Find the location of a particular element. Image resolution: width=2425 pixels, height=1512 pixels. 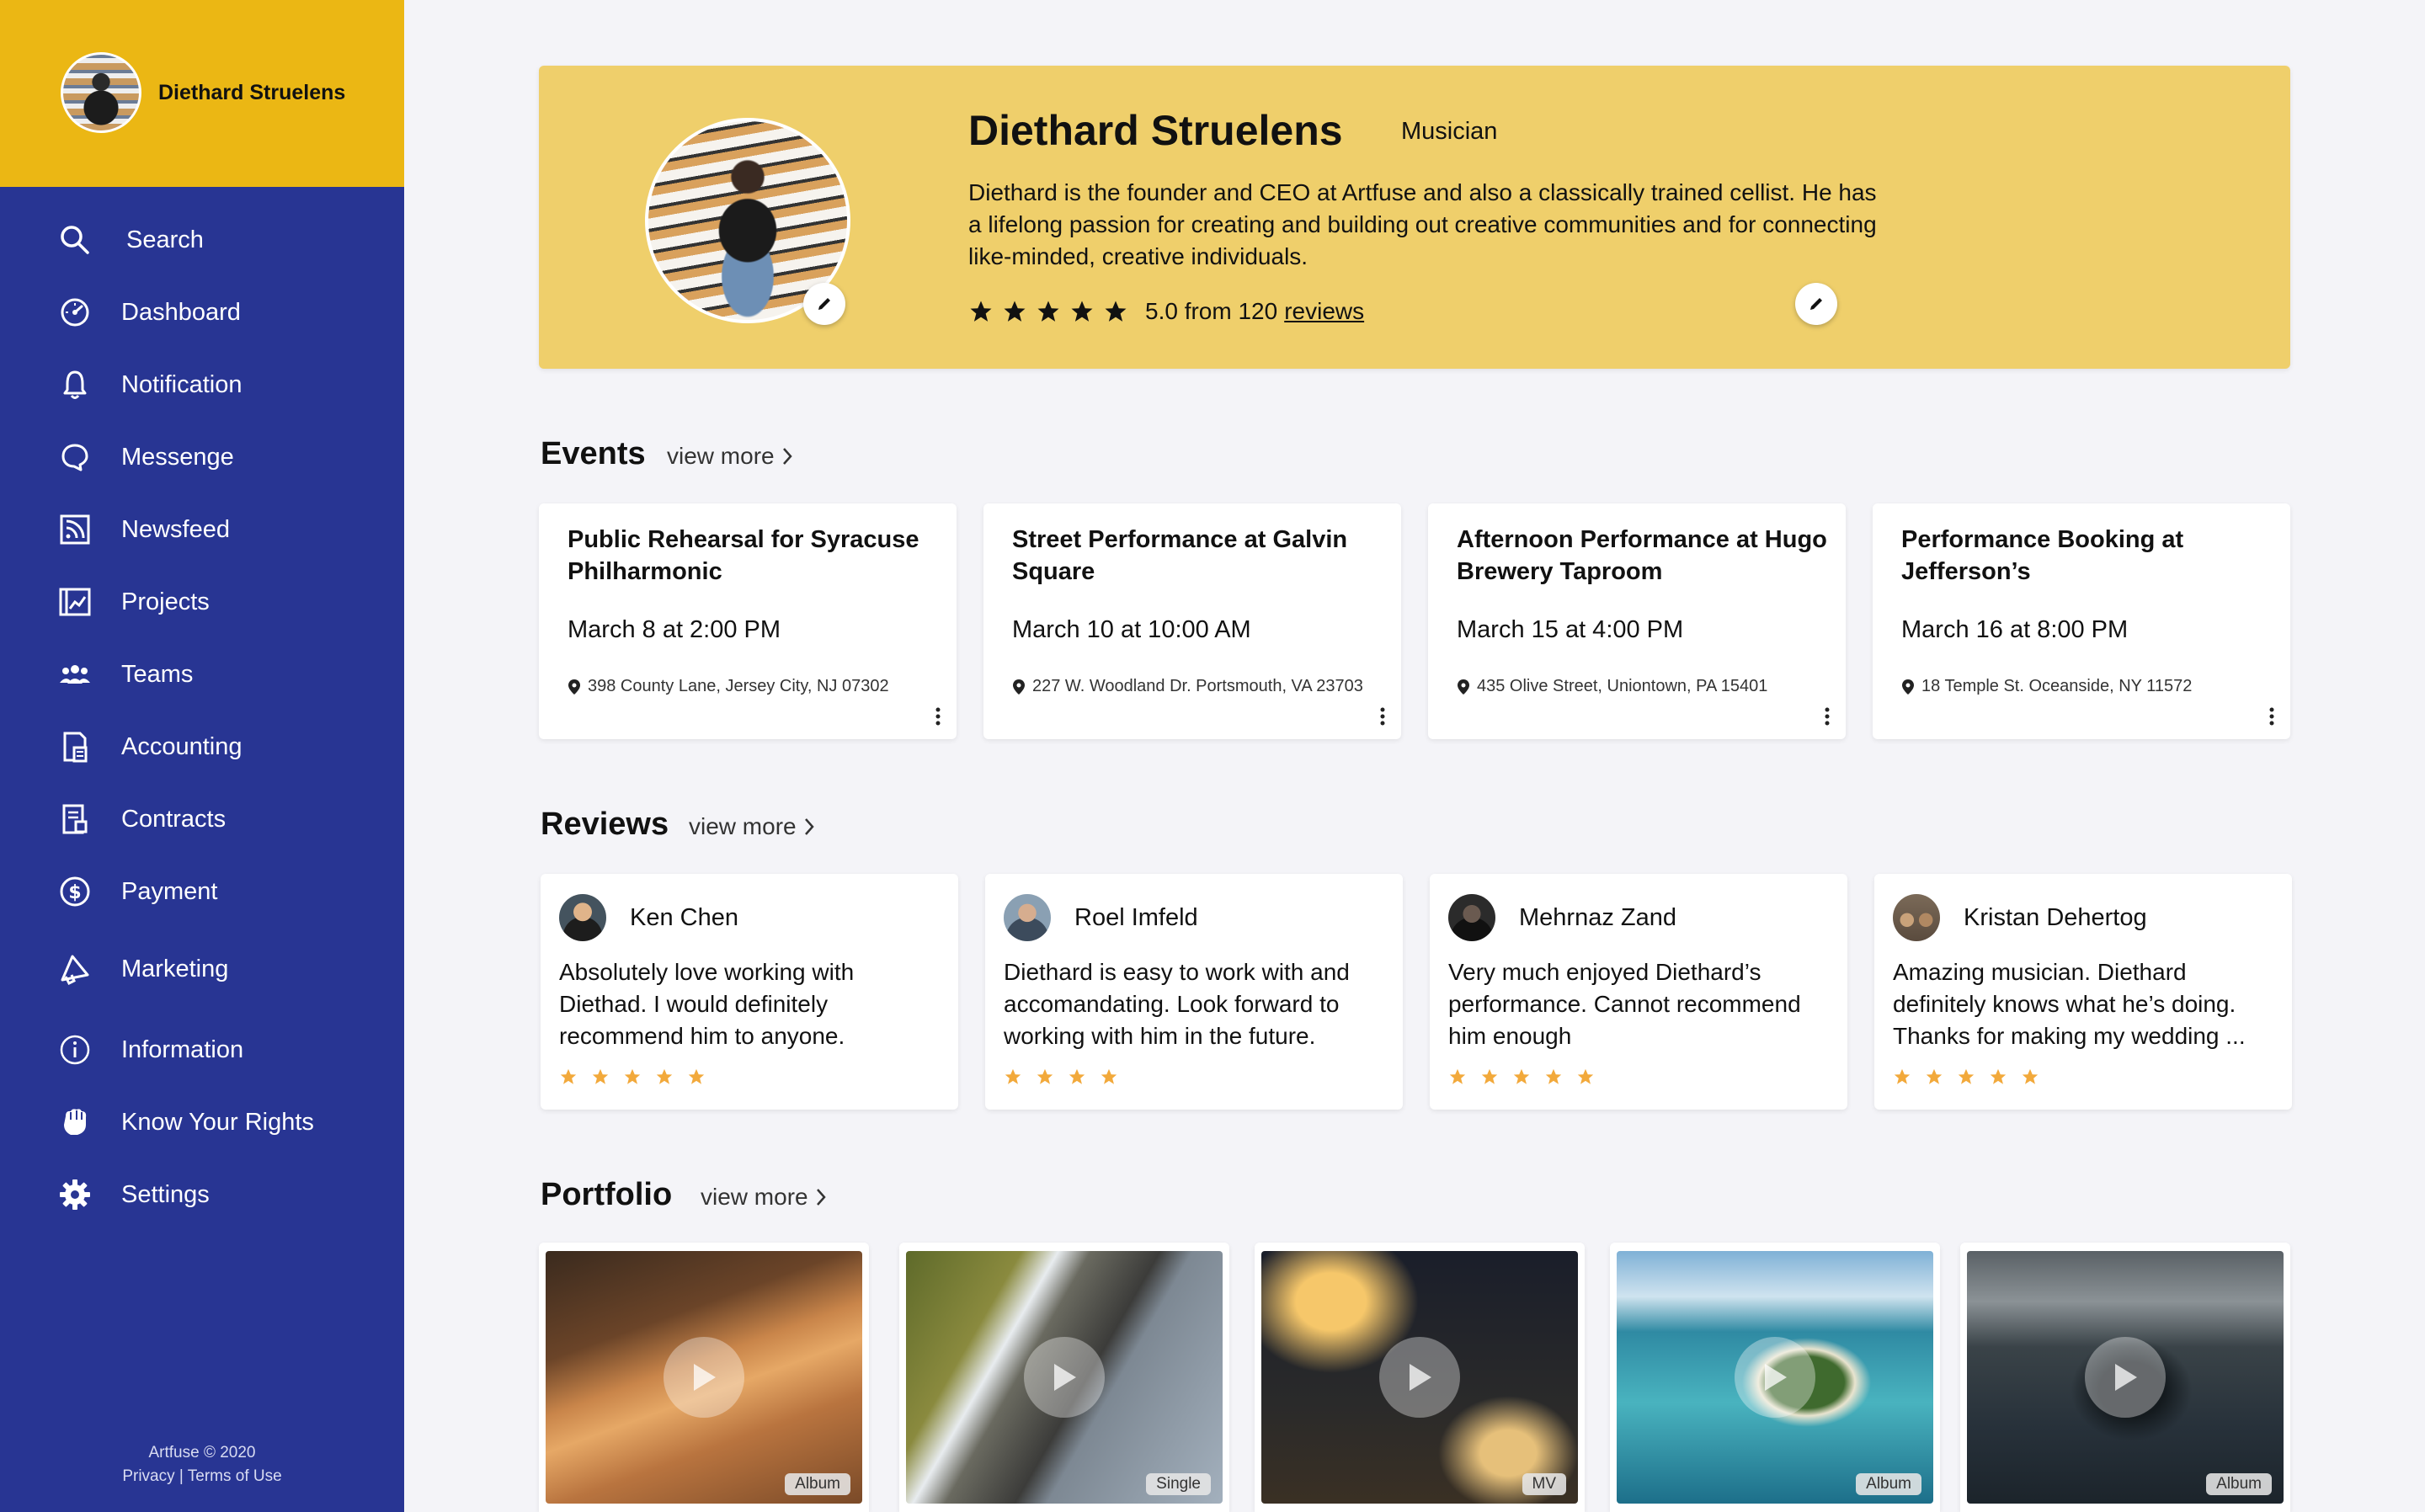

reviewer-avatar is located at coordinates (1916, 918).